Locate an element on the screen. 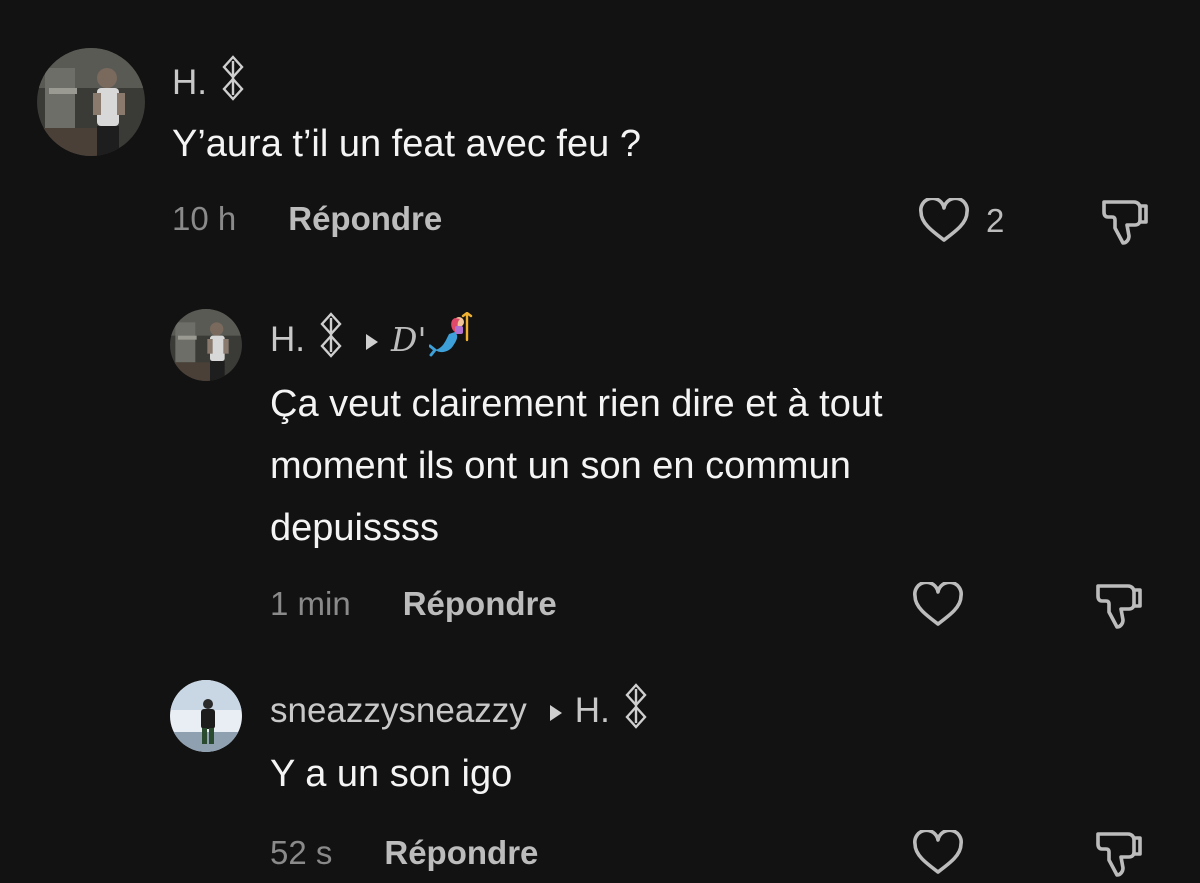  timestamp: 10 h is located at coordinates (204, 218).